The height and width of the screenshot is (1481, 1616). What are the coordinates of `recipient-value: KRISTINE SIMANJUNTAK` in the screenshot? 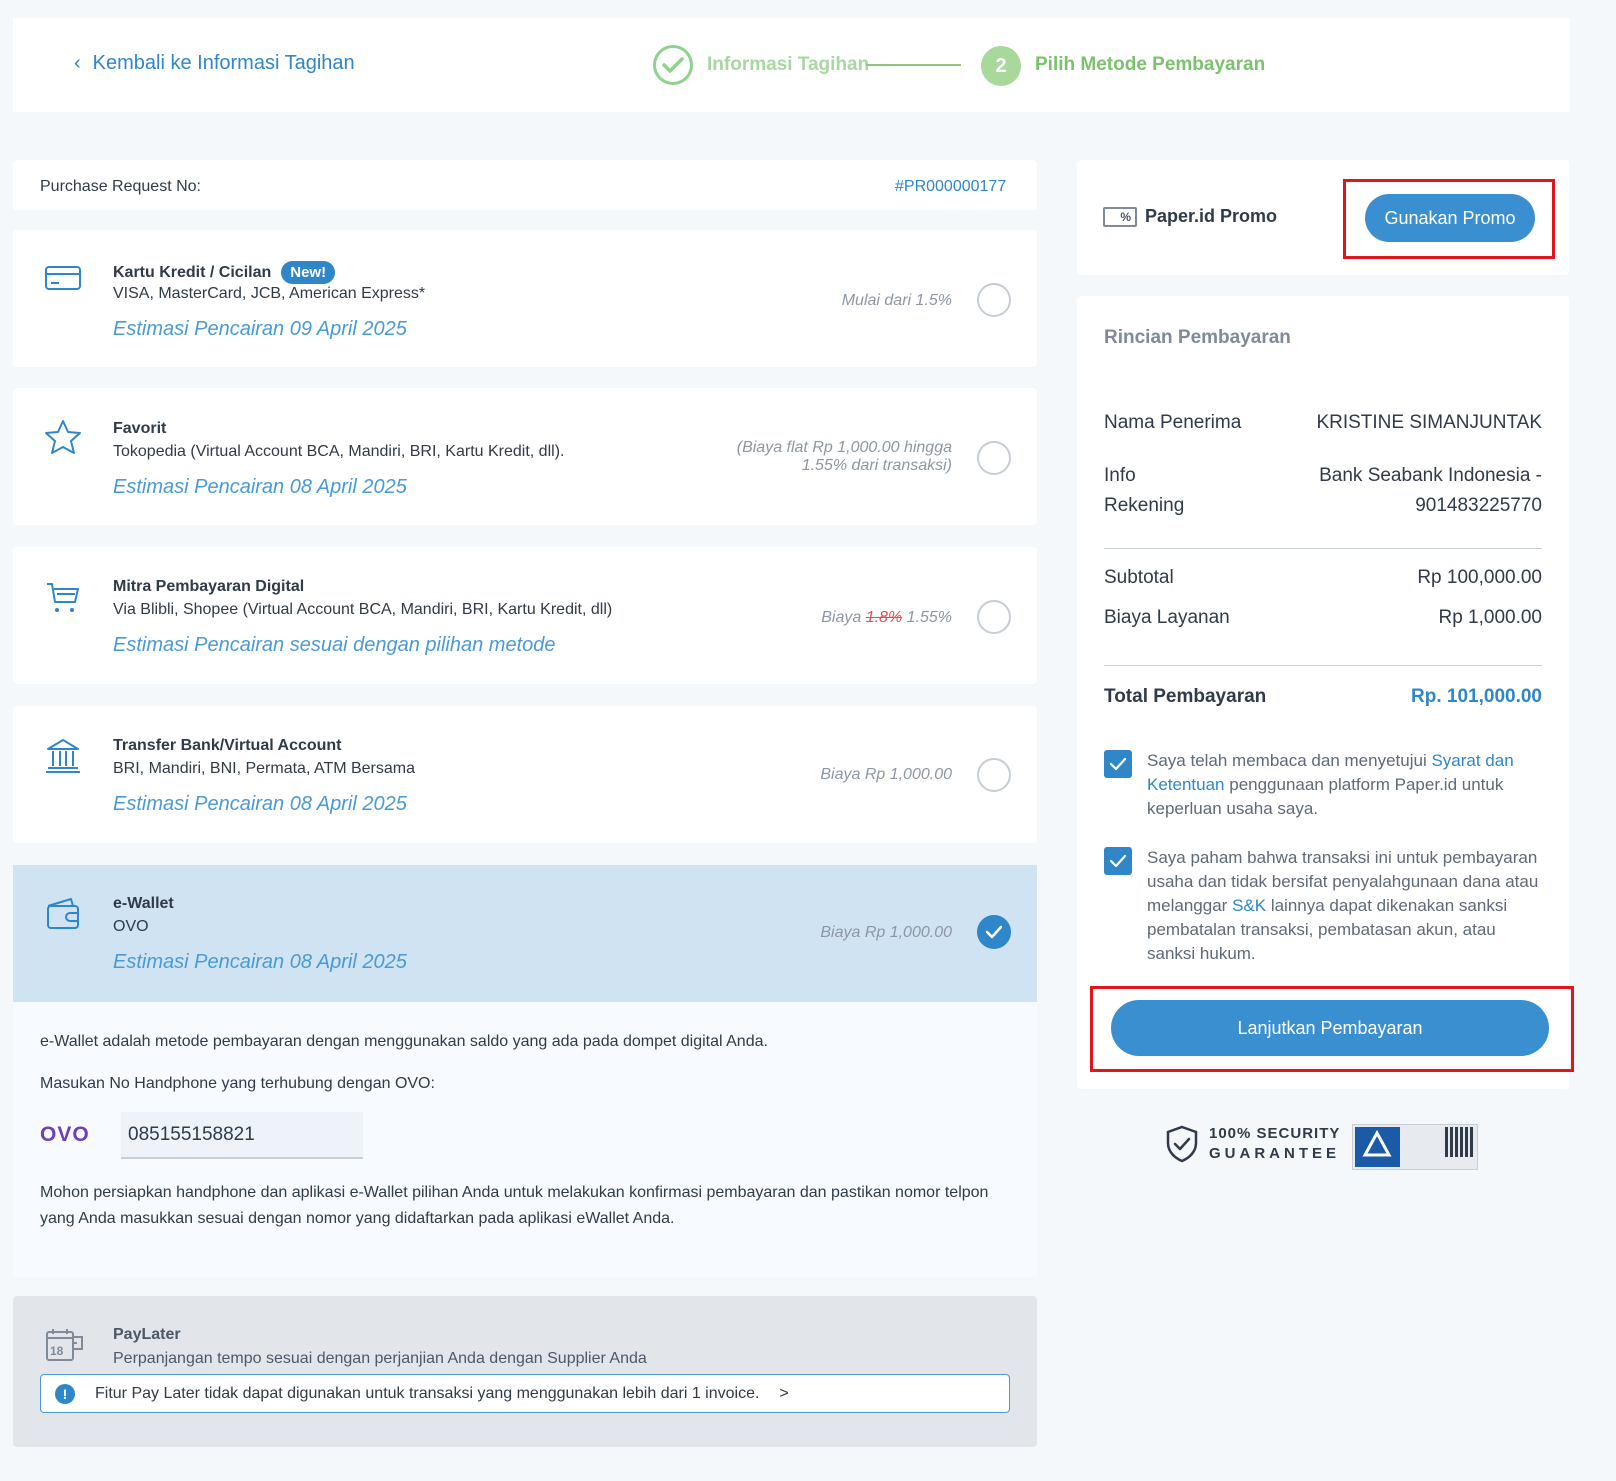 It's located at (1429, 422).